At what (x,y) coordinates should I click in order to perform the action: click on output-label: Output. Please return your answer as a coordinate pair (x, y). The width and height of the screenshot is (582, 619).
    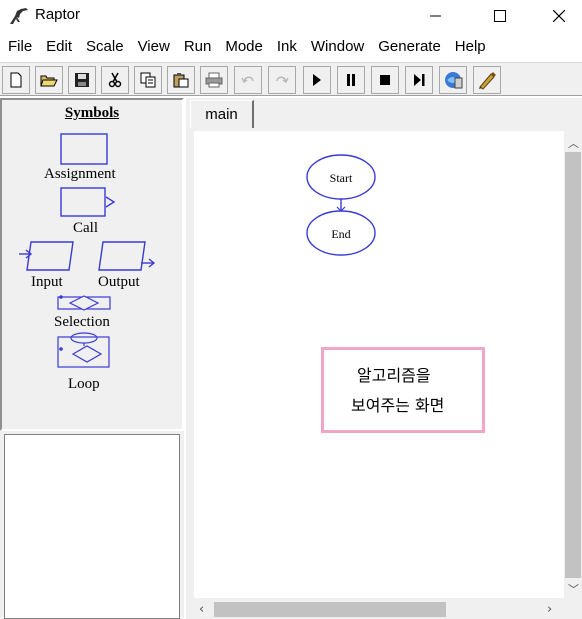
    Looking at the image, I should click on (119, 282).